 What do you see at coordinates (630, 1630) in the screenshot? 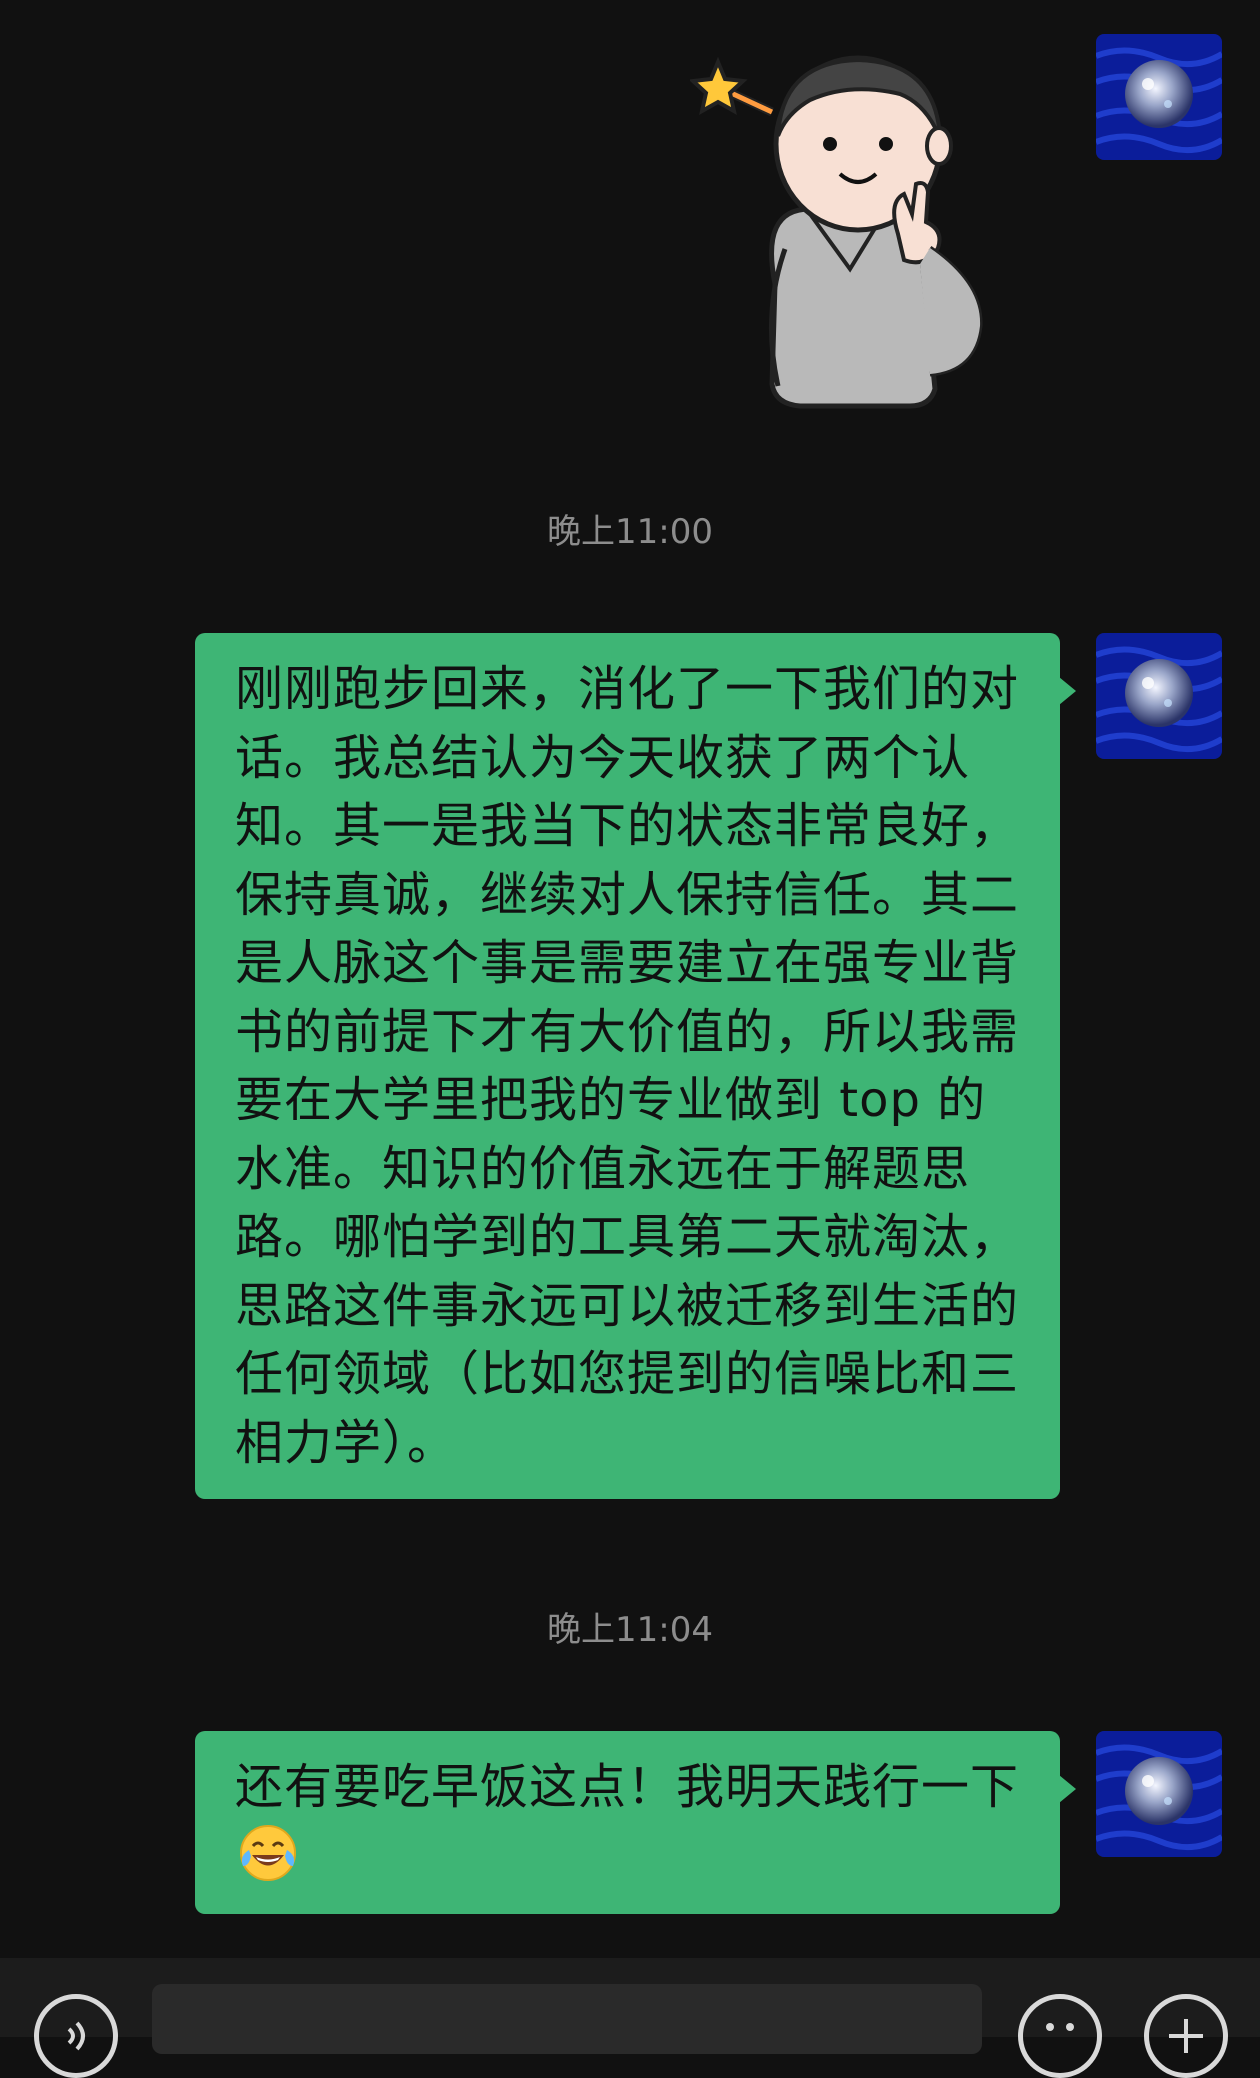
I see `timestamp: 晚上11:04` at bounding box center [630, 1630].